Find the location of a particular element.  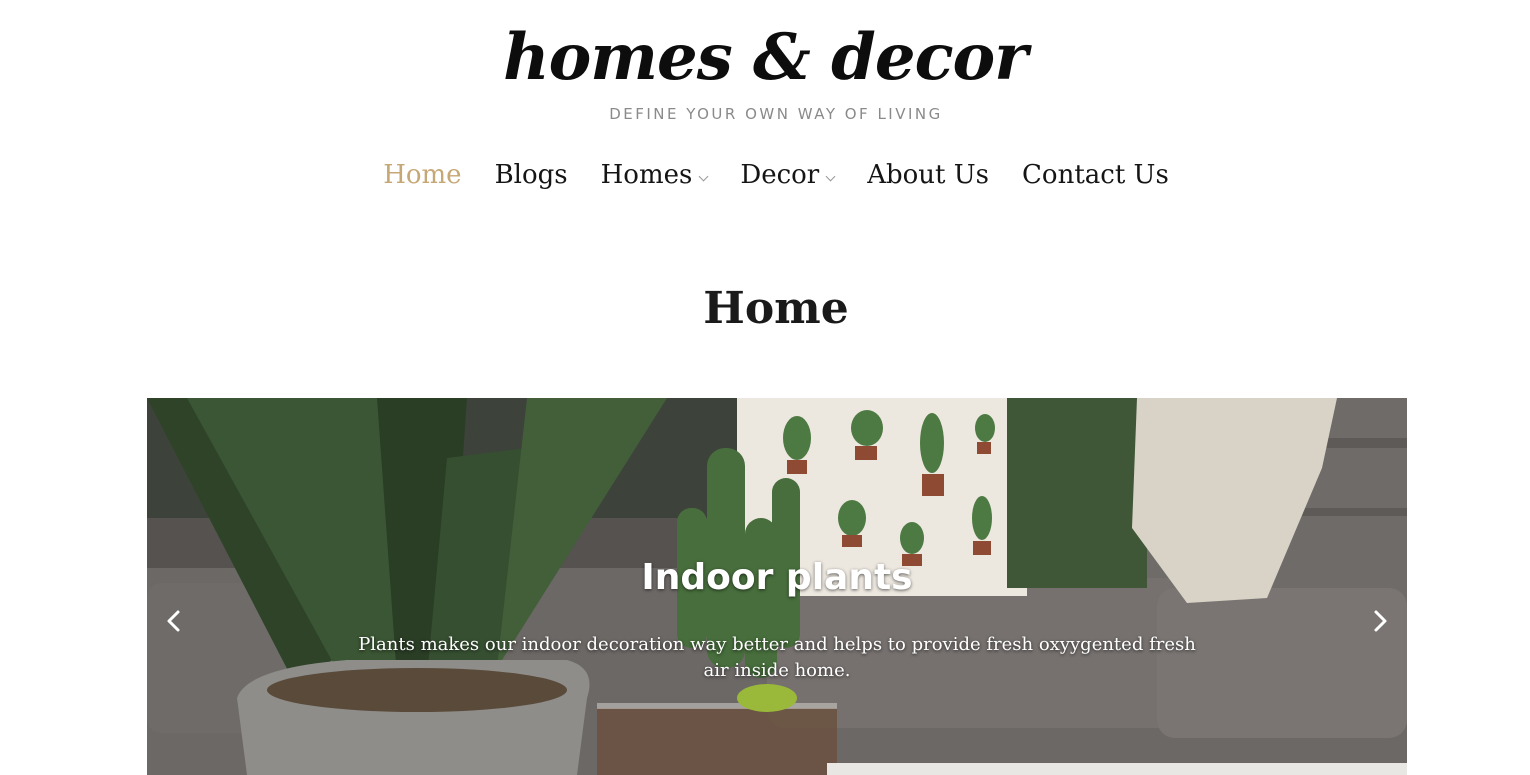

chevron-right-icon is located at coordinates (1380, 621).